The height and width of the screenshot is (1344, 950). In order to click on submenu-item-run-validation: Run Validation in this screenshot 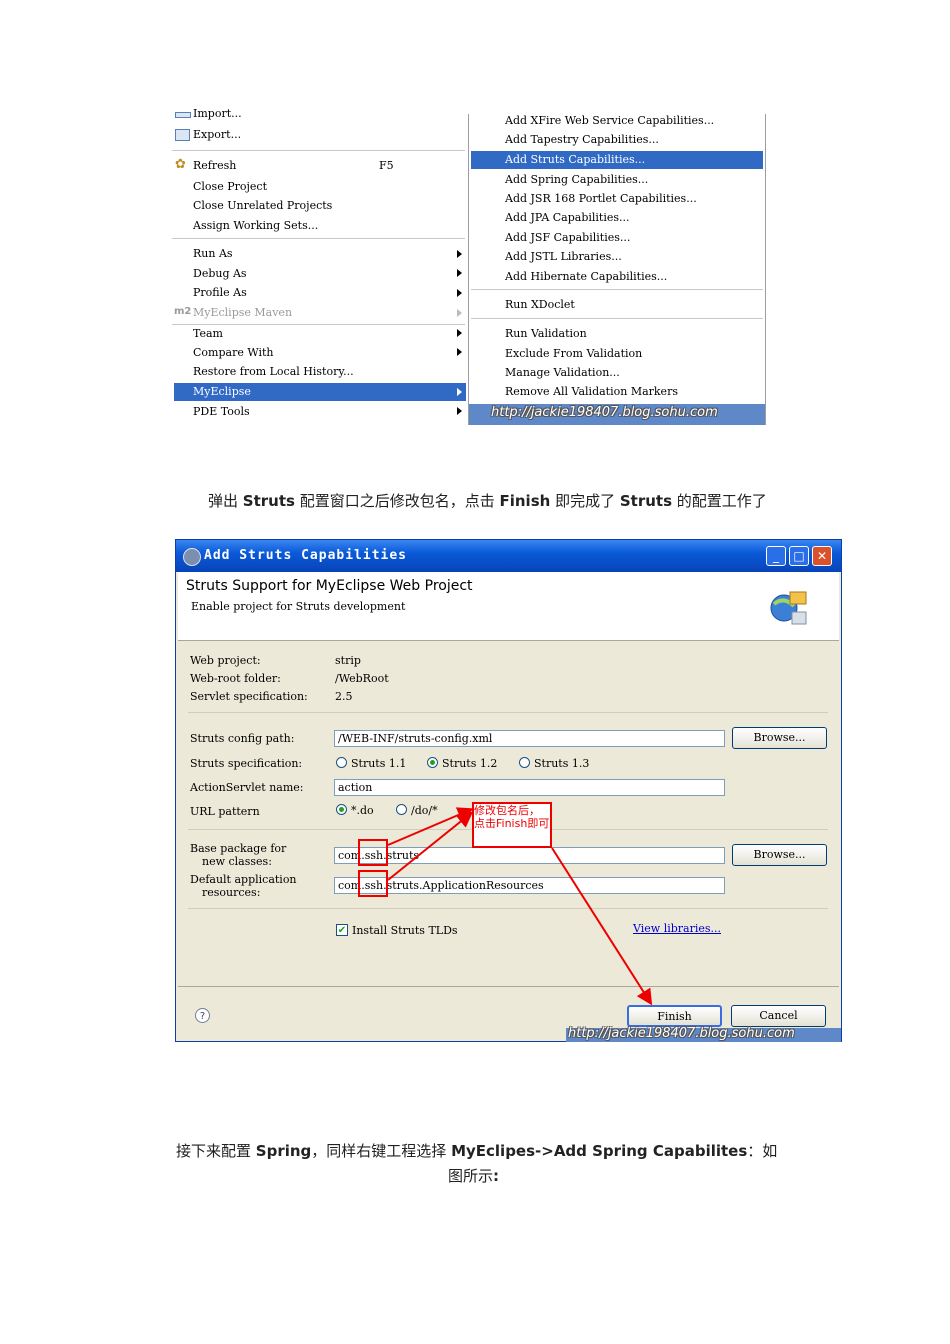, I will do `click(546, 334)`.